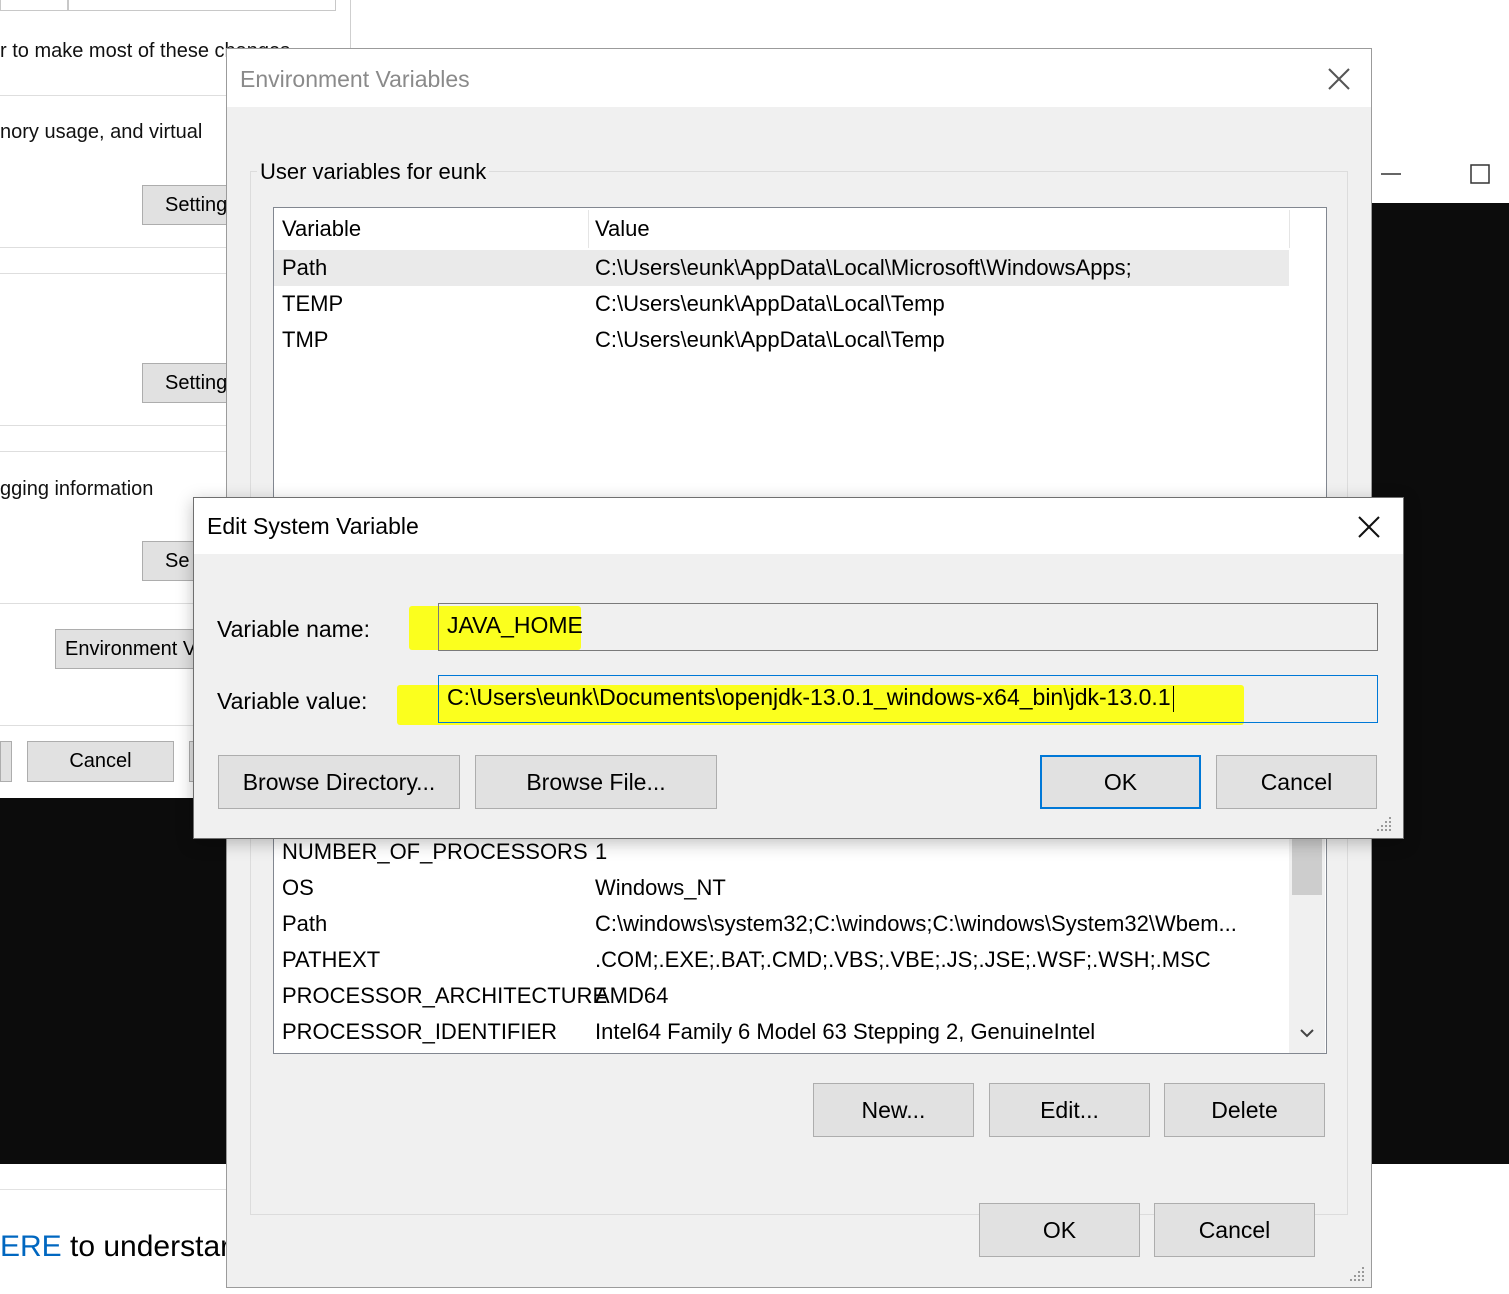 The height and width of the screenshot is (1294, 1509). What do you see at coordinates (77, 489) in the screenshot?
I see `bg-text-line: gging information` at bounding box center [77, 489].